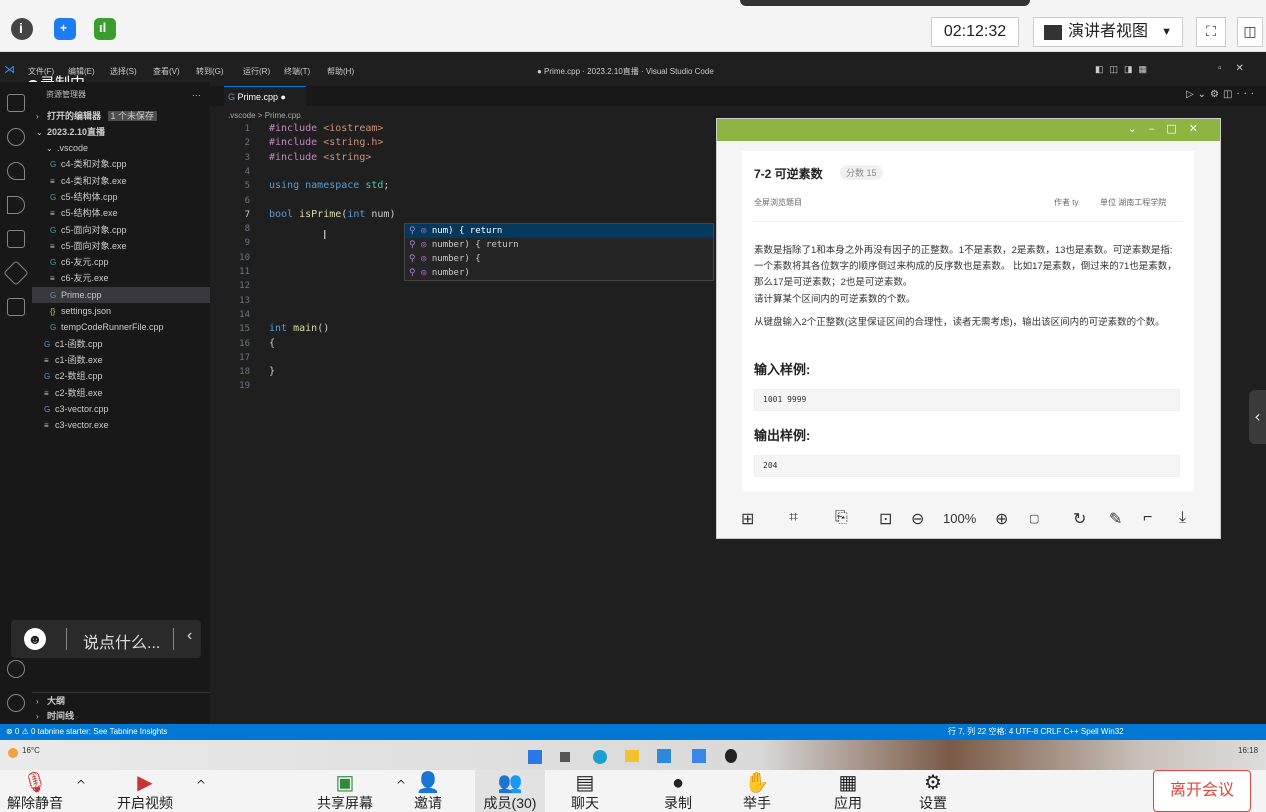 This screenshot has width=1266, height=812. I want to click on menu-item: 查看(V), so click(166, 71).